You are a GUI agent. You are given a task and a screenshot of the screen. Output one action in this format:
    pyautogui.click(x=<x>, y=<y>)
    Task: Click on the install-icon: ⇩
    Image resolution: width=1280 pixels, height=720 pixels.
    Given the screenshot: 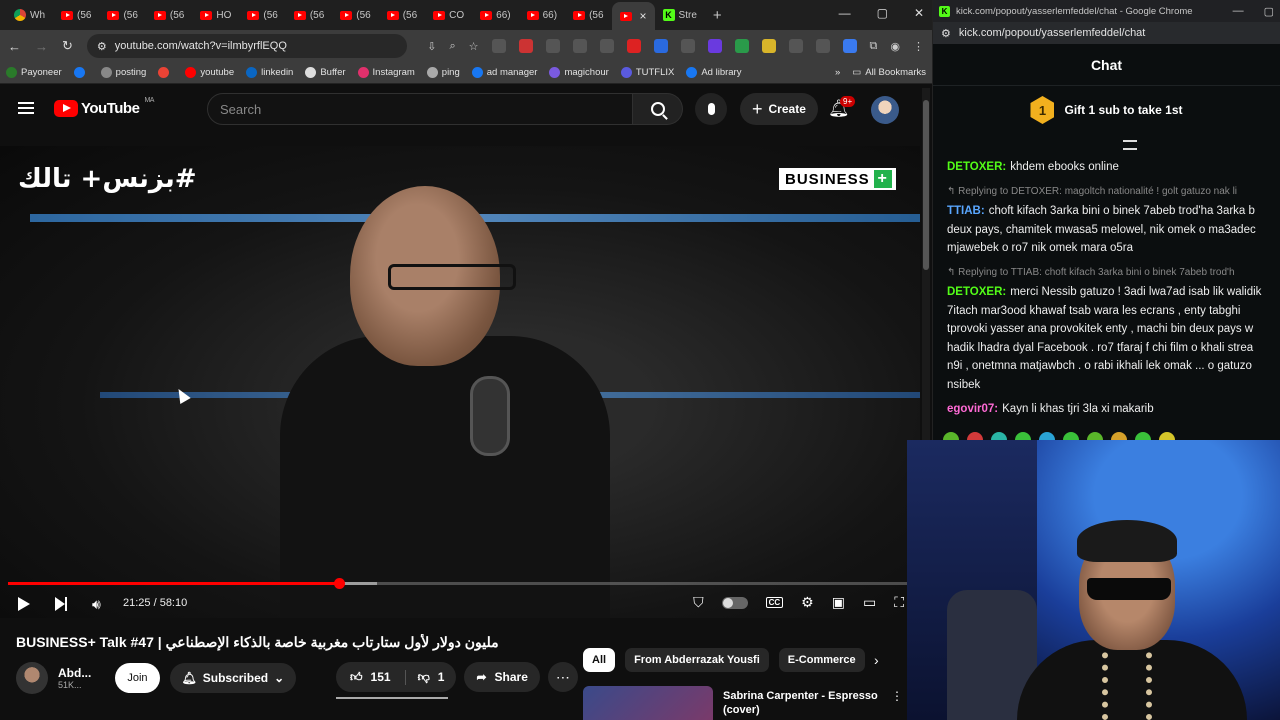 What is the action you would take?
    pyautogui.click(x=431, y=46)
    